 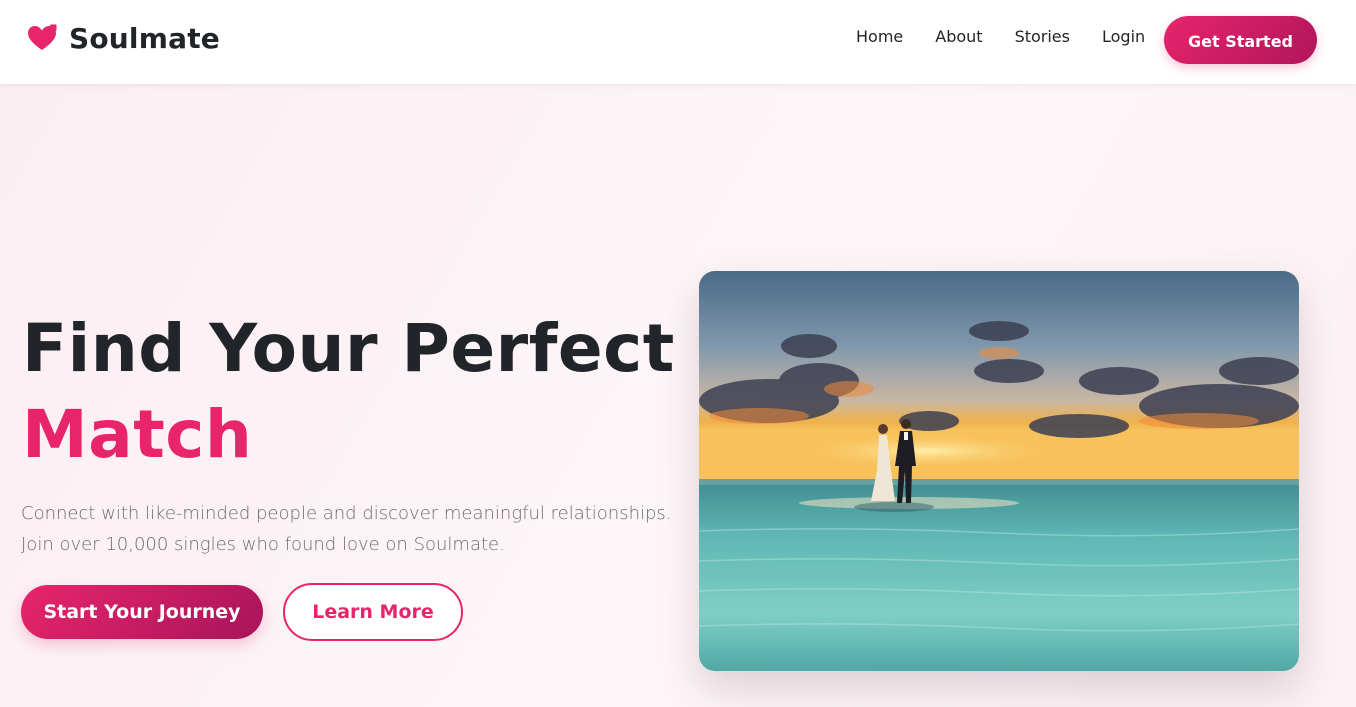 I want to click on start-journey-button: Start Your Journey, so click(x=142, y=612).